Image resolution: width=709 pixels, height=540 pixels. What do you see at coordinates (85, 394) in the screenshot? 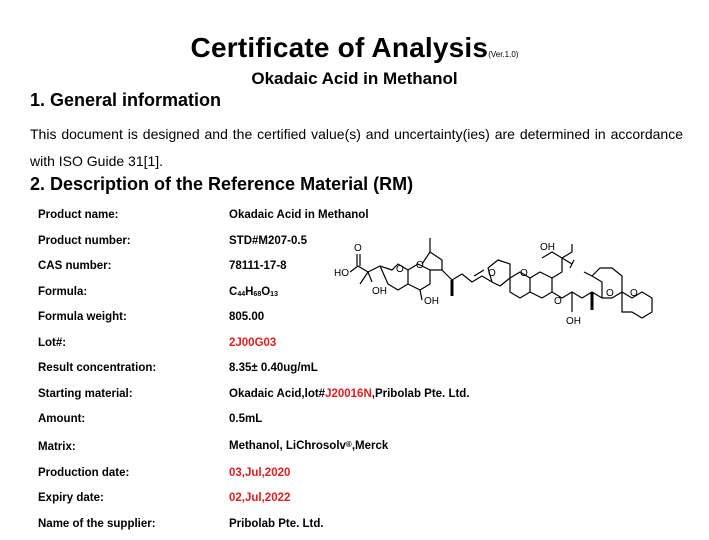
I see `starting-material-label: Starting material:` at bounding box center [85, 394].